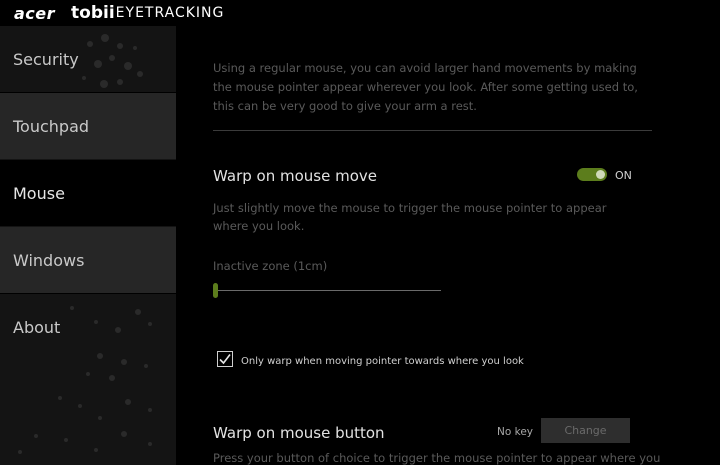 This screenshot has height=465, width=720. I want to click on warp-on-move-title: Warp on mouse move, so click(295, 176).